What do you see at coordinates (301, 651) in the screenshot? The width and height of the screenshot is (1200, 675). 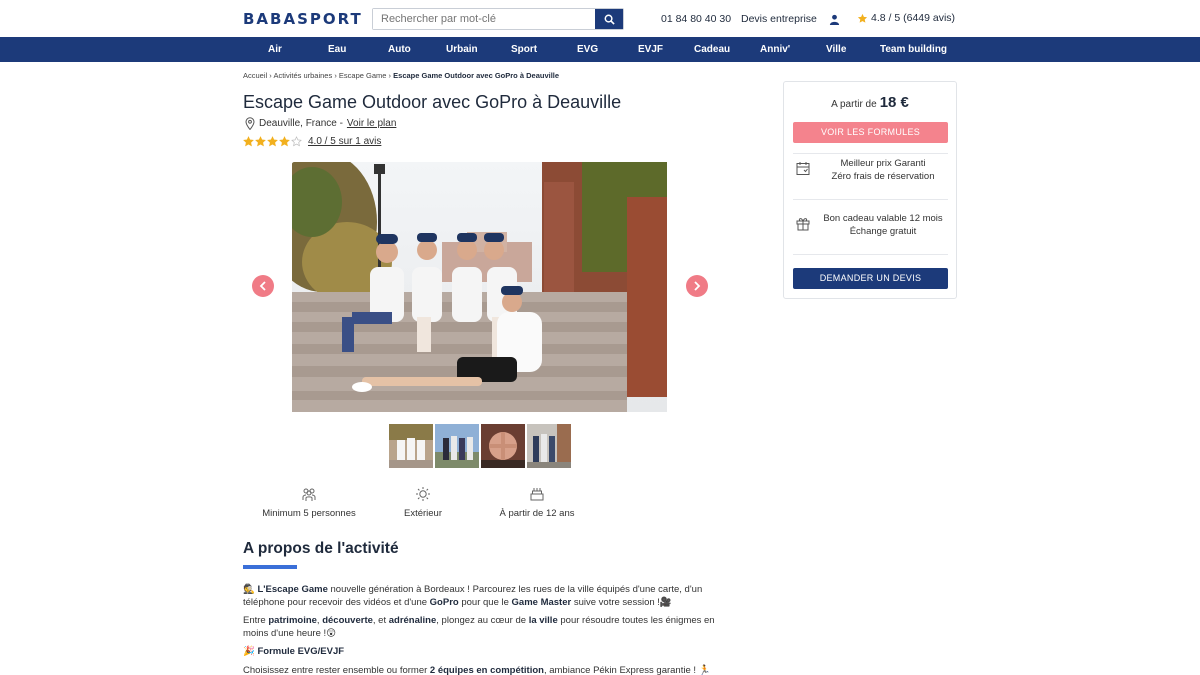 I see `bold-text: Formule EVG/EVJF` at bounding box center [301, 651].